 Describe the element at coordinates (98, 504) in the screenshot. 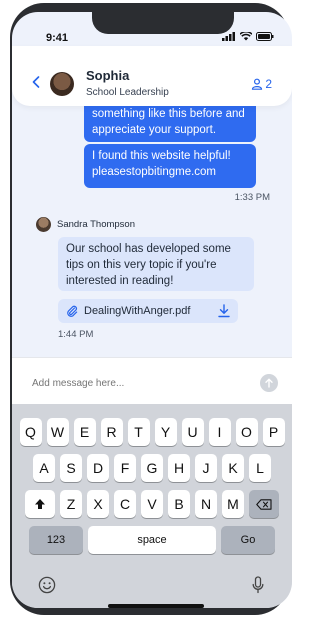

I see `key-x: X` at that location.